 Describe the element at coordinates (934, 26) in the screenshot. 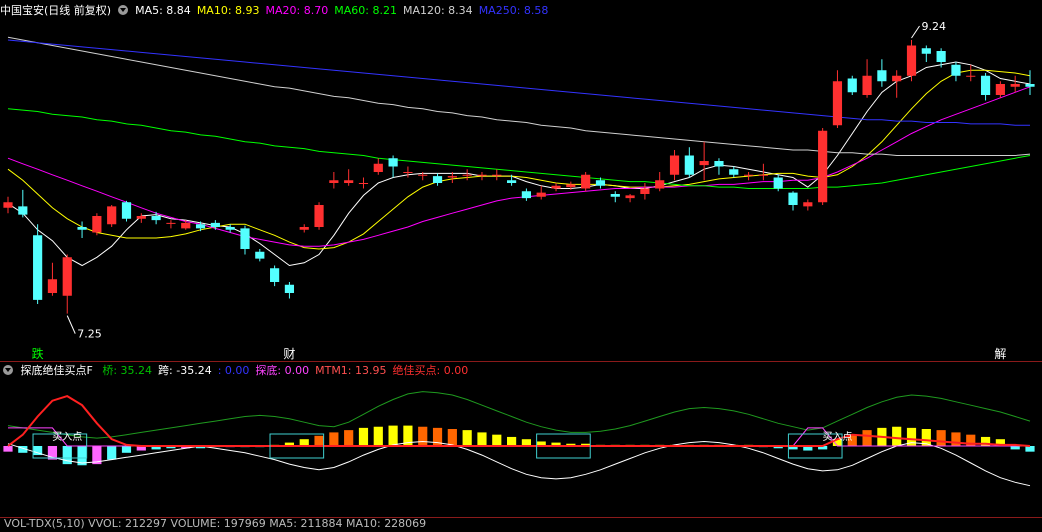

I see `price-annotation: 9.24` at that location.